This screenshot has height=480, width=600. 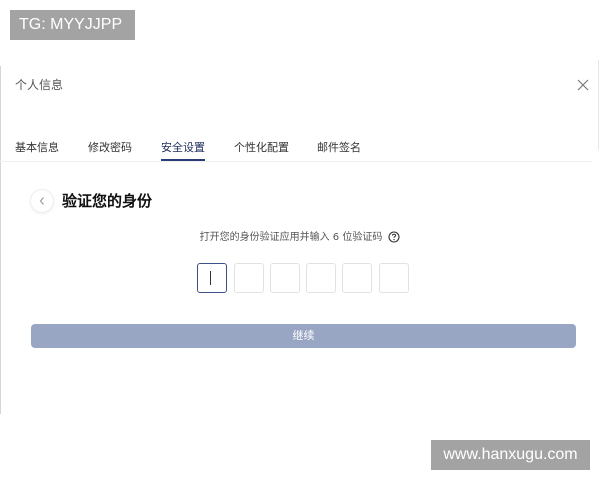 What do you see at coordinates (183, 148) in the screenshot?
I see `tab-security-settings: 安全设置` at bounding box center [183, 148].